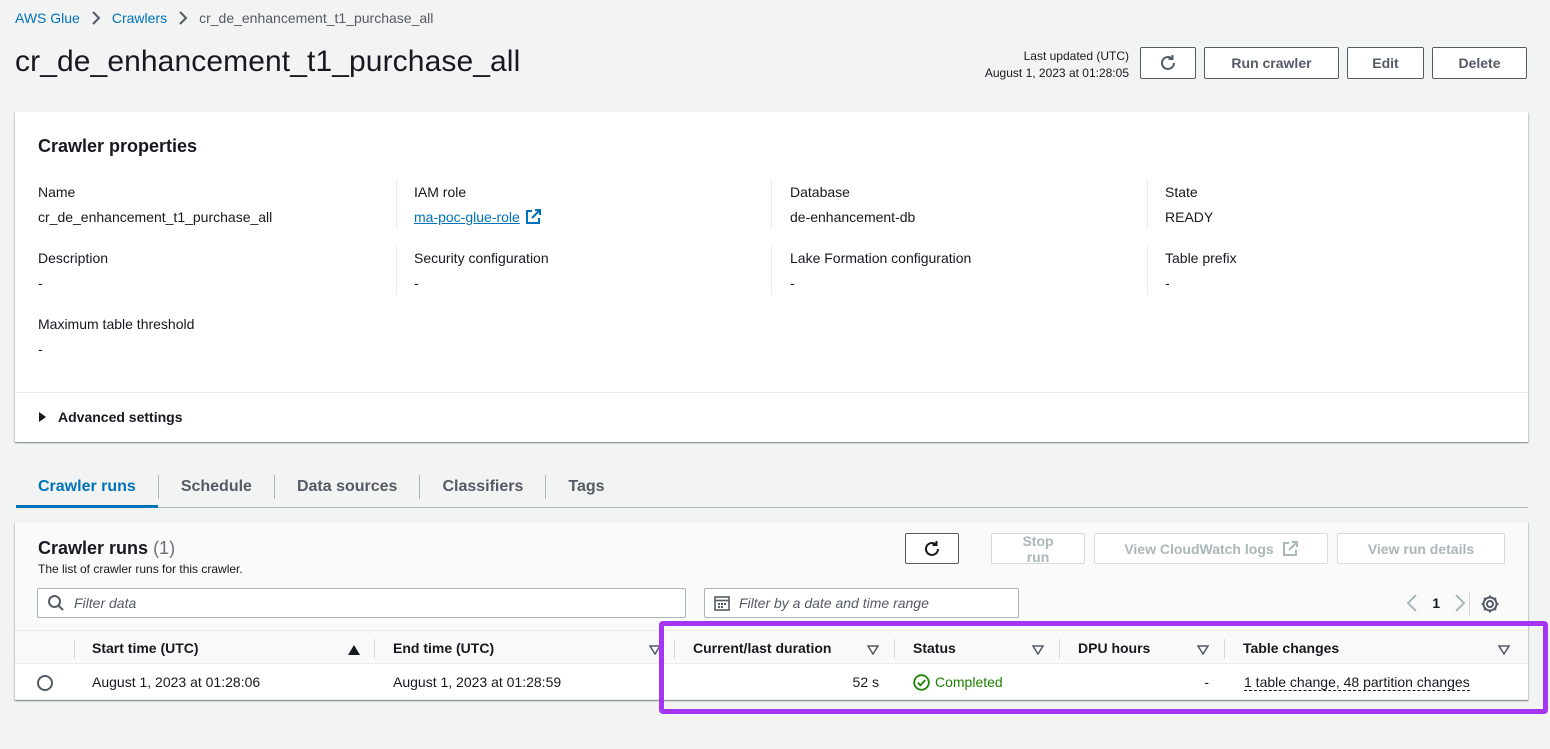 The width and height of the screenshot is (1550, 749). I want to click on col-status: Status, so click(979, 648).